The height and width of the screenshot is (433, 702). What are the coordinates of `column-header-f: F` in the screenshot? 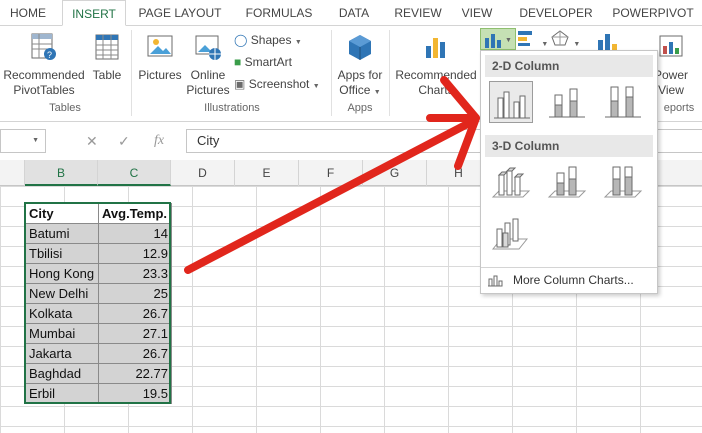 It's located at (331, 173).